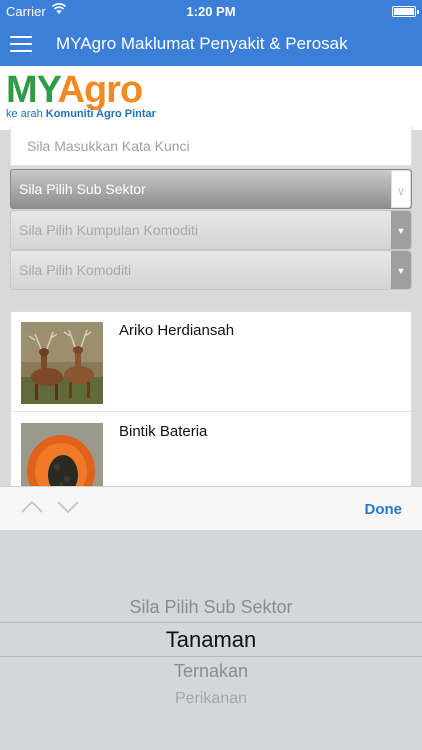  What do you see at coordinates (75, 270) in the screenshot?
I see `komoditi-label: Sila Pilih Komoditi` at bounding box center [75, 270].